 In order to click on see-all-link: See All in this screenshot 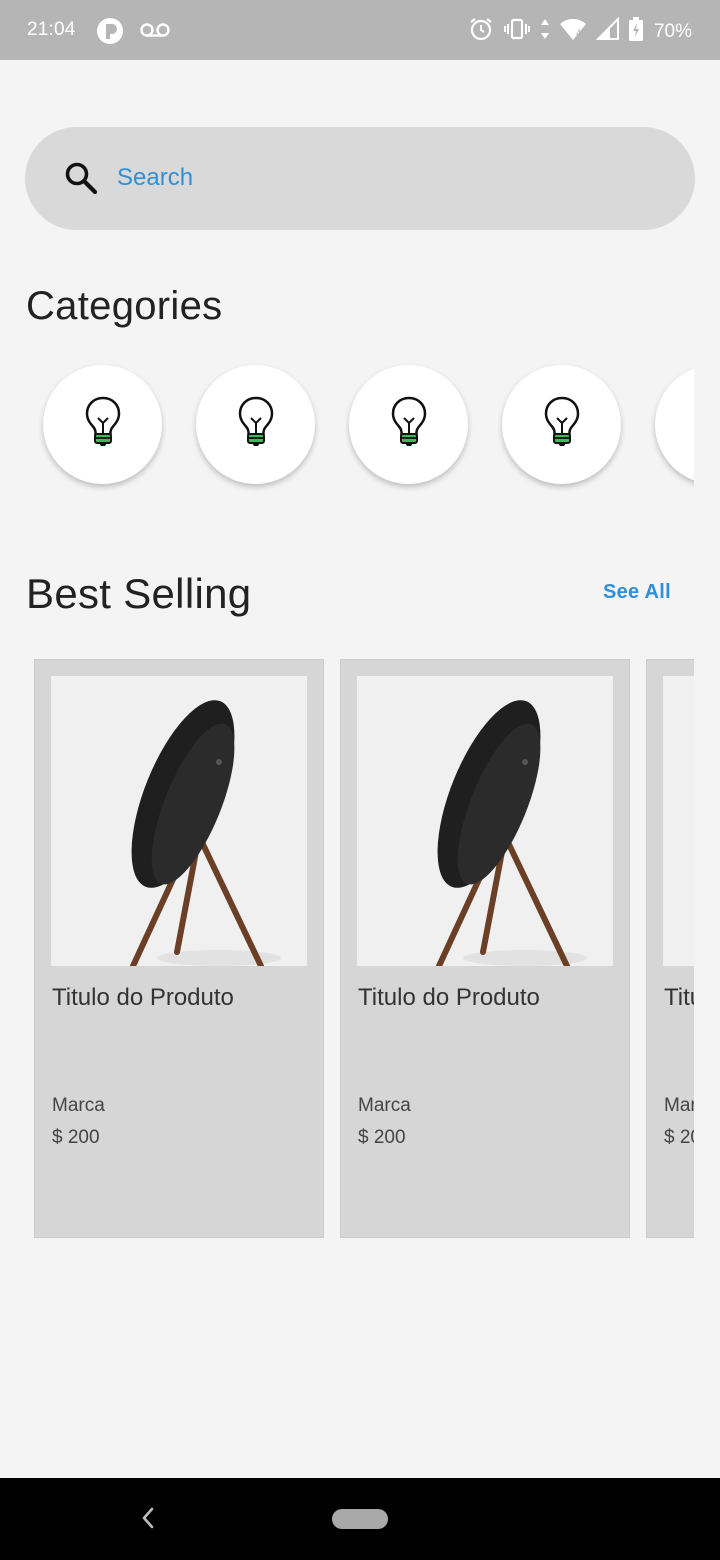, I will do `click(637, 592)`.